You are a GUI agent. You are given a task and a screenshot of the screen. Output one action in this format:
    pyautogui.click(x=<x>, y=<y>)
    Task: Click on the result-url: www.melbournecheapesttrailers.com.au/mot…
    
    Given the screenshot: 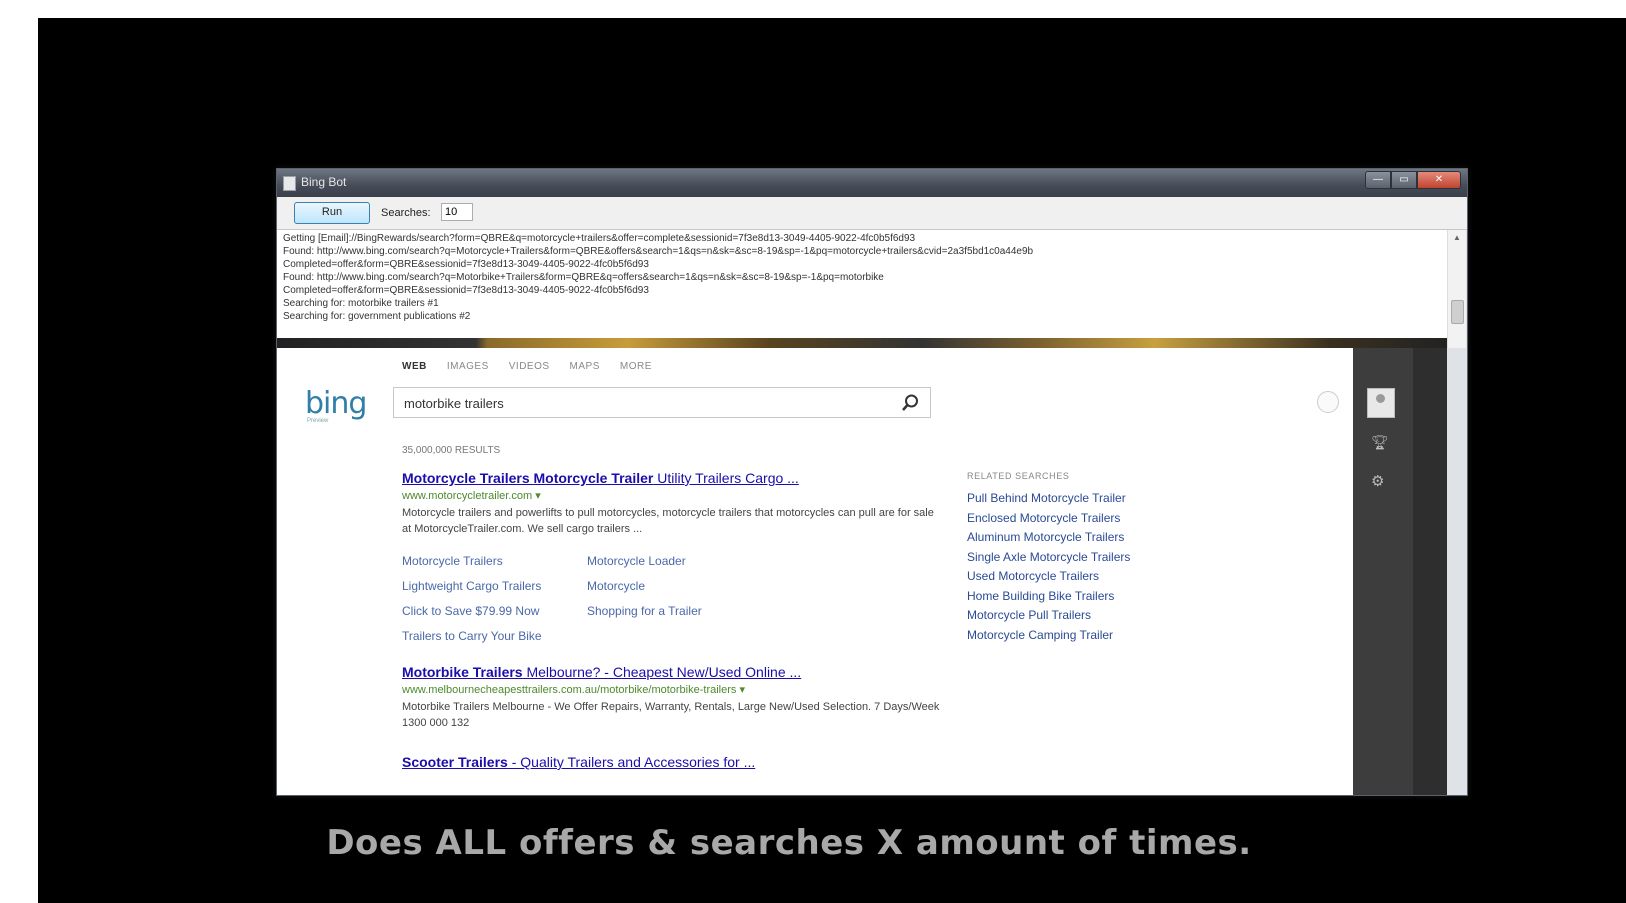 What is the action you would take?
    pyautogui.click(x=672, y=689)
    